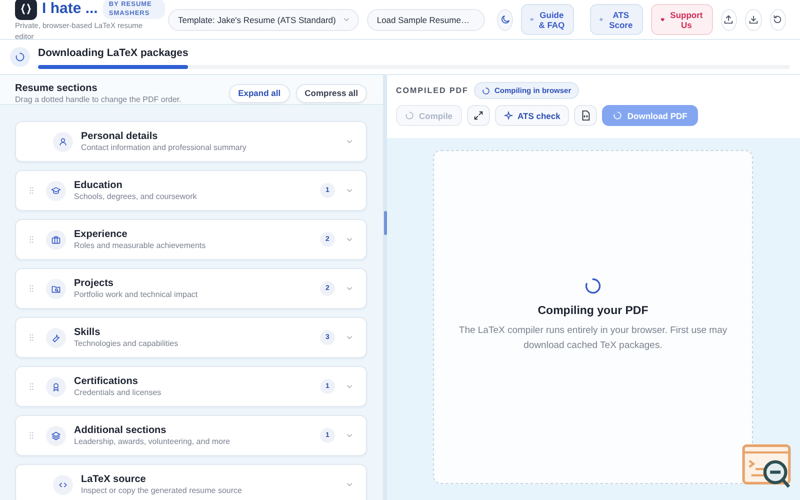 The image size is (800, 500). I want to click on section-card: LaTeX source Inspect or copy the generated resume source, so click(191, 482).